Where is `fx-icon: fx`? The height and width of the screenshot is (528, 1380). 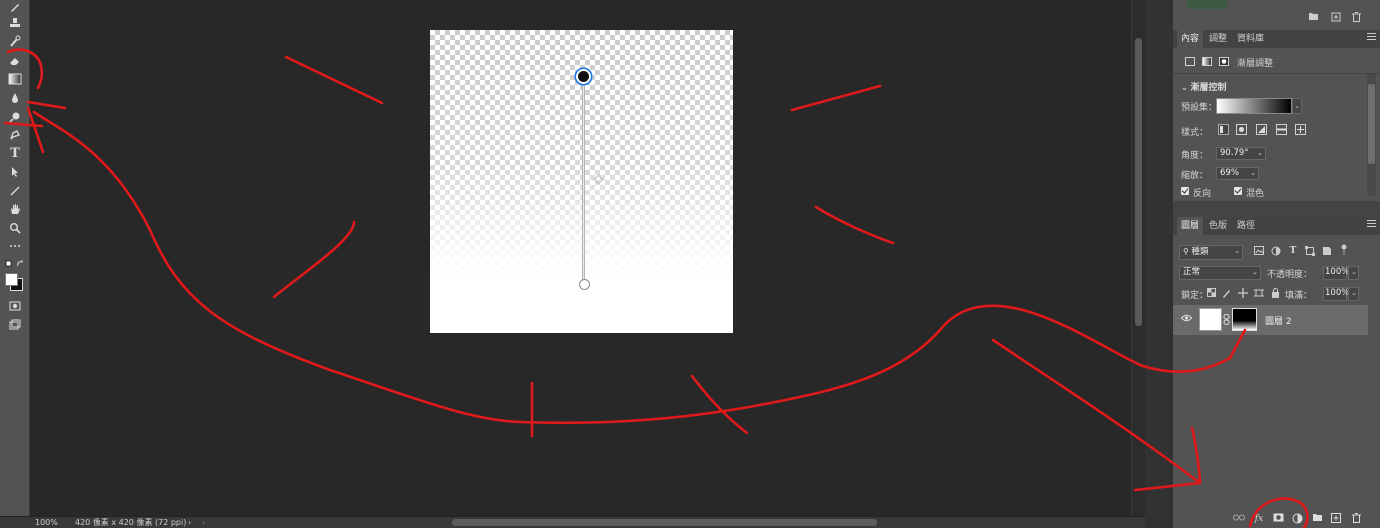
fx-icon: fx is located at coordinates (1259, 519).